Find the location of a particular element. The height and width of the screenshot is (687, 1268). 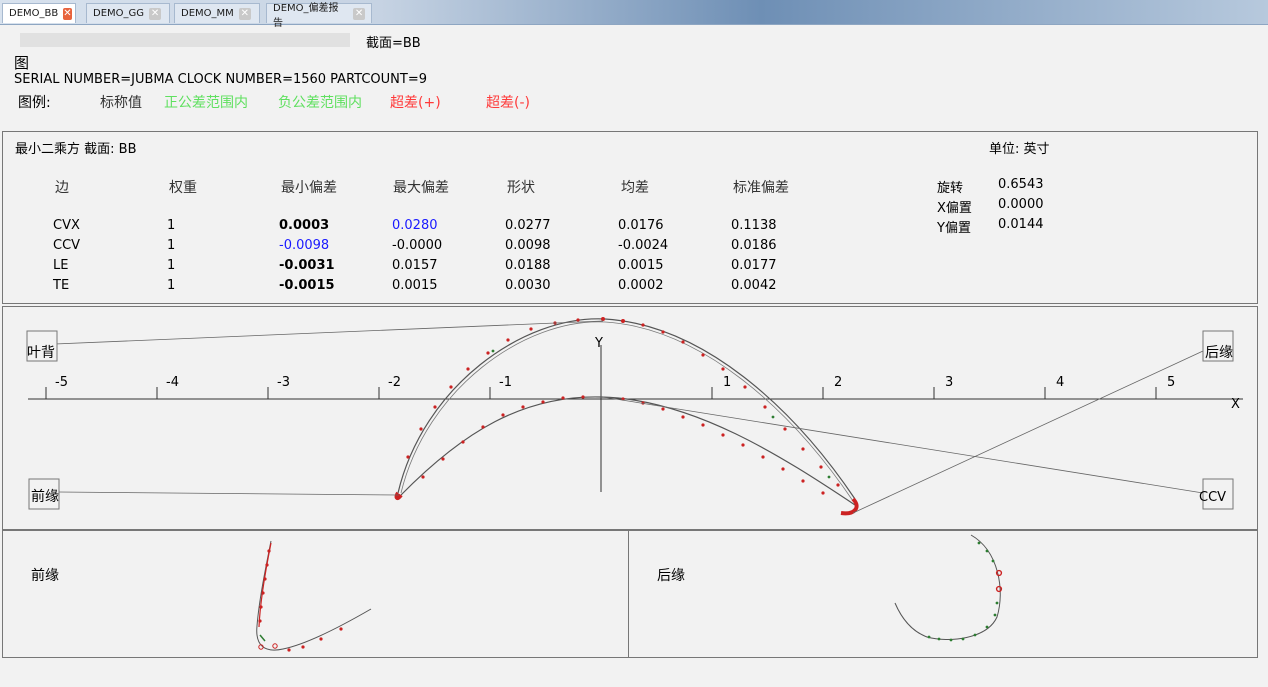

trailing-edge-nominal-curve is located at coordinates (947, 587).